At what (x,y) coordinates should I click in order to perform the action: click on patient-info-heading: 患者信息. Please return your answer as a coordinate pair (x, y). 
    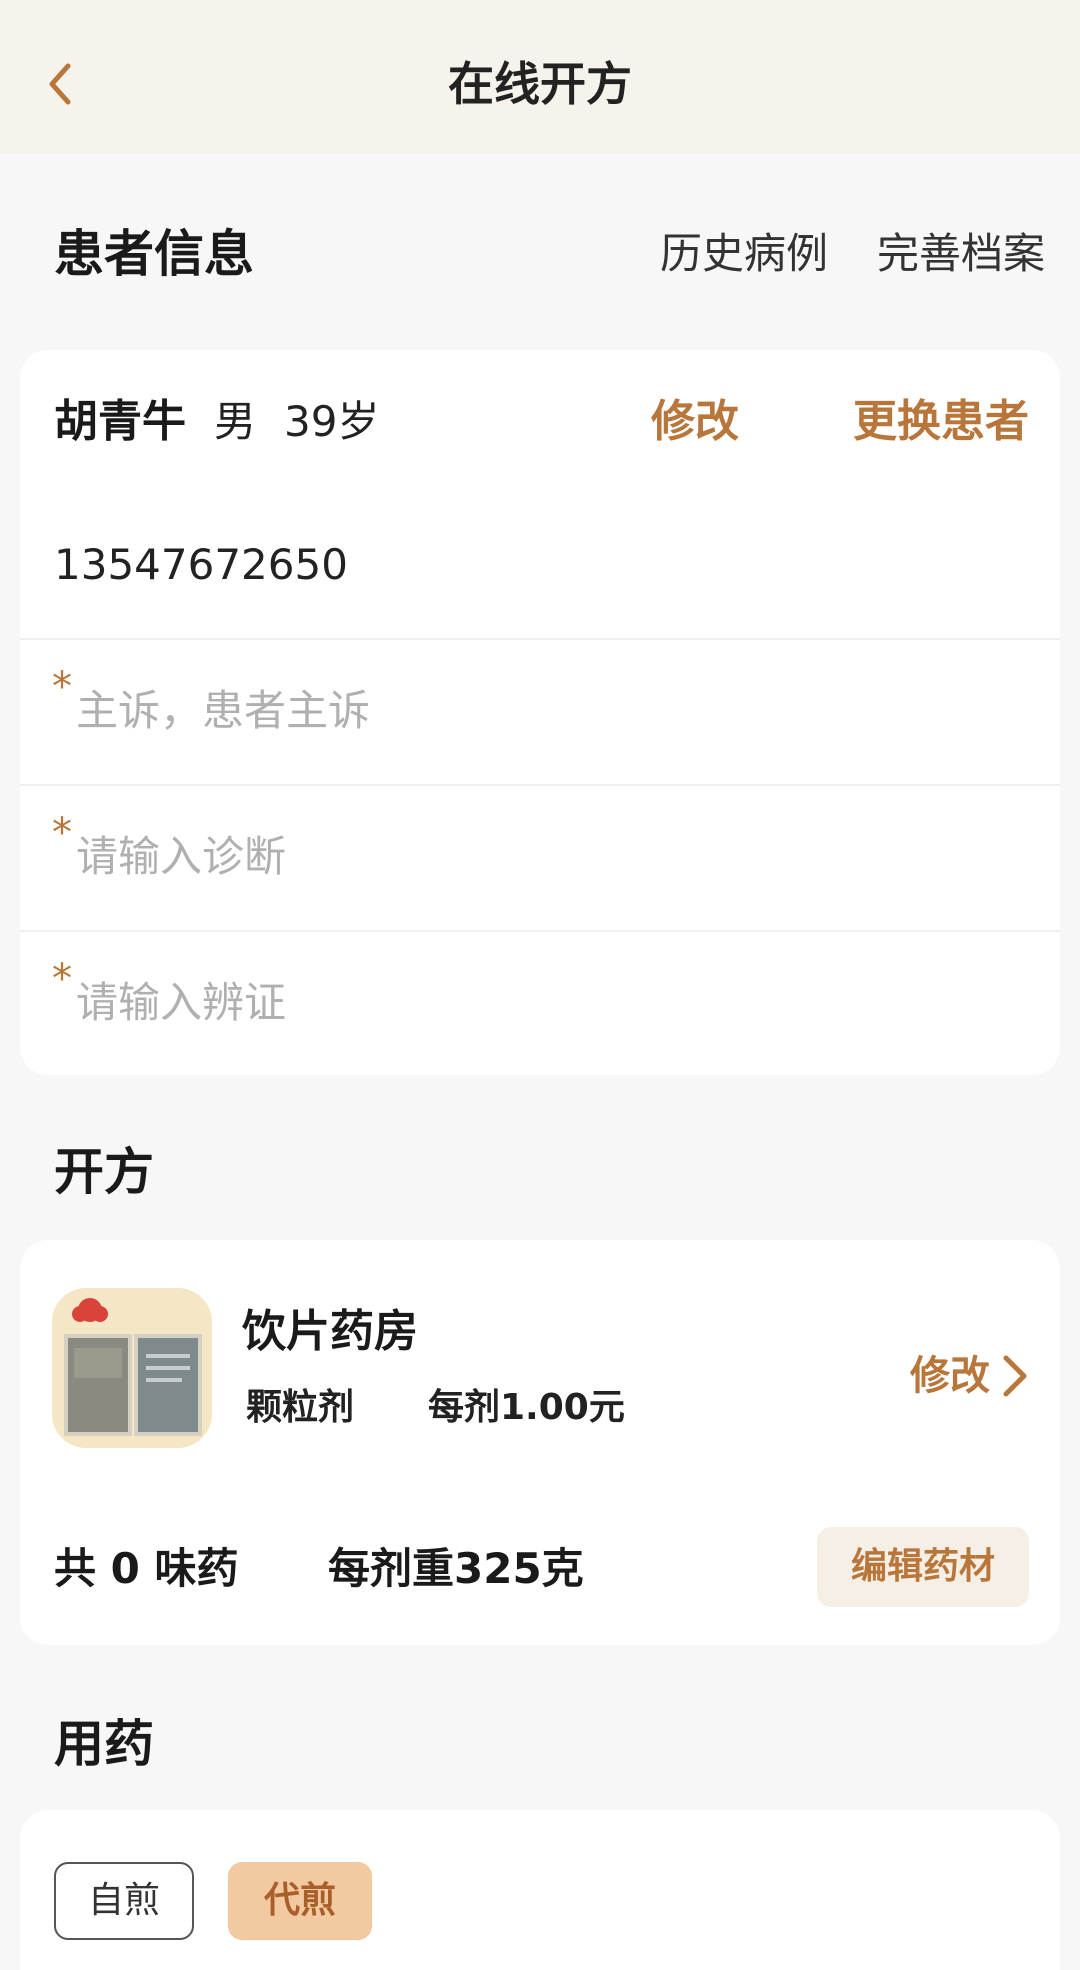
    Looking at the image, I should click on (154, 254).